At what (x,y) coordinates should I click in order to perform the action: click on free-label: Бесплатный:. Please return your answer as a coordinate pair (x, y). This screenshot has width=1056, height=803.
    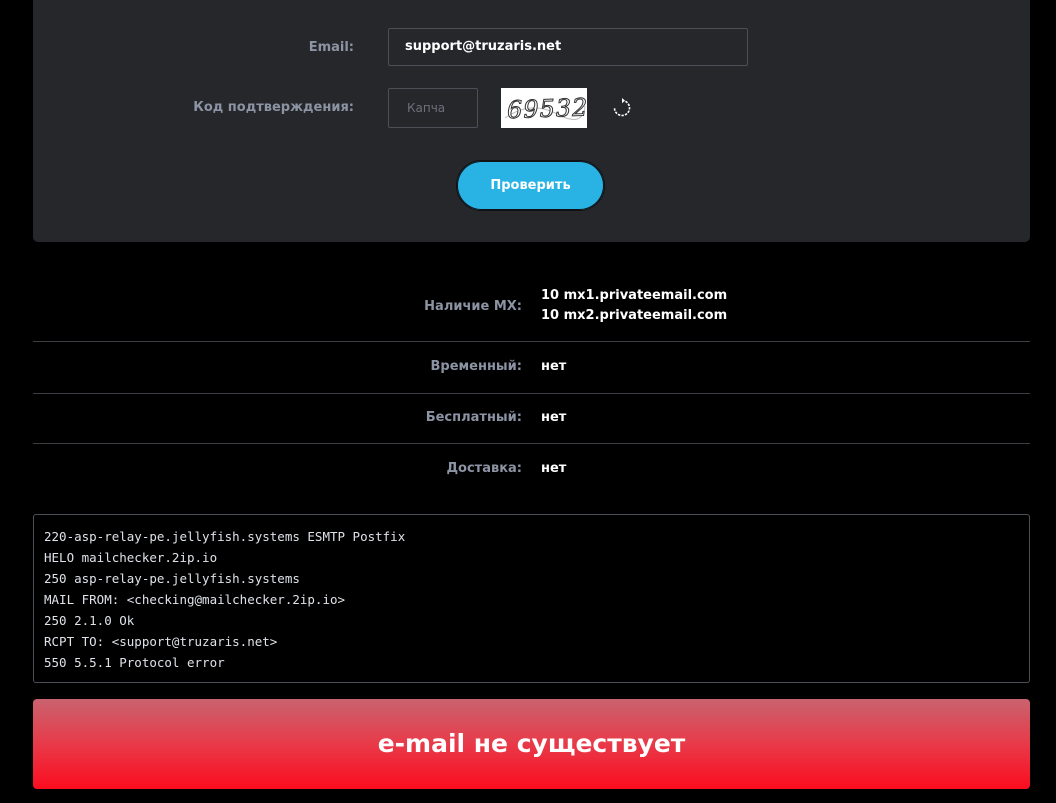
    Looking at the image, I should click on (473, 417).